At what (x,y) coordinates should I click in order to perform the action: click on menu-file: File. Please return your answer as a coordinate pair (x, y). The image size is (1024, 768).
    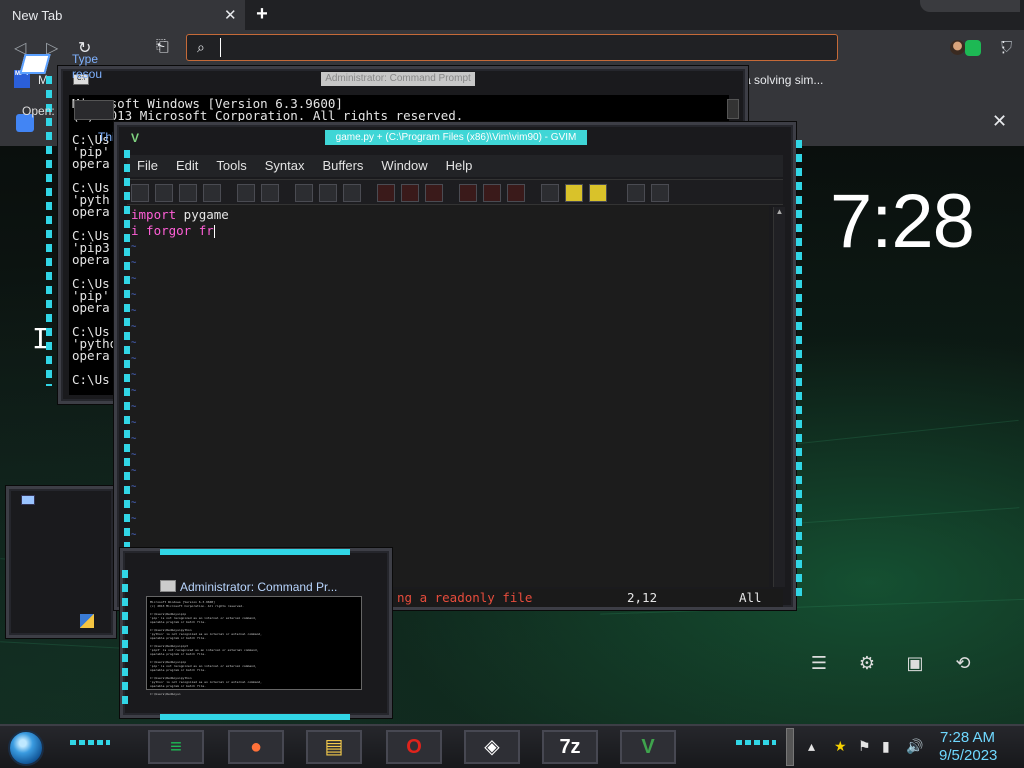
    Looking at the image, I should click on (146, 166).